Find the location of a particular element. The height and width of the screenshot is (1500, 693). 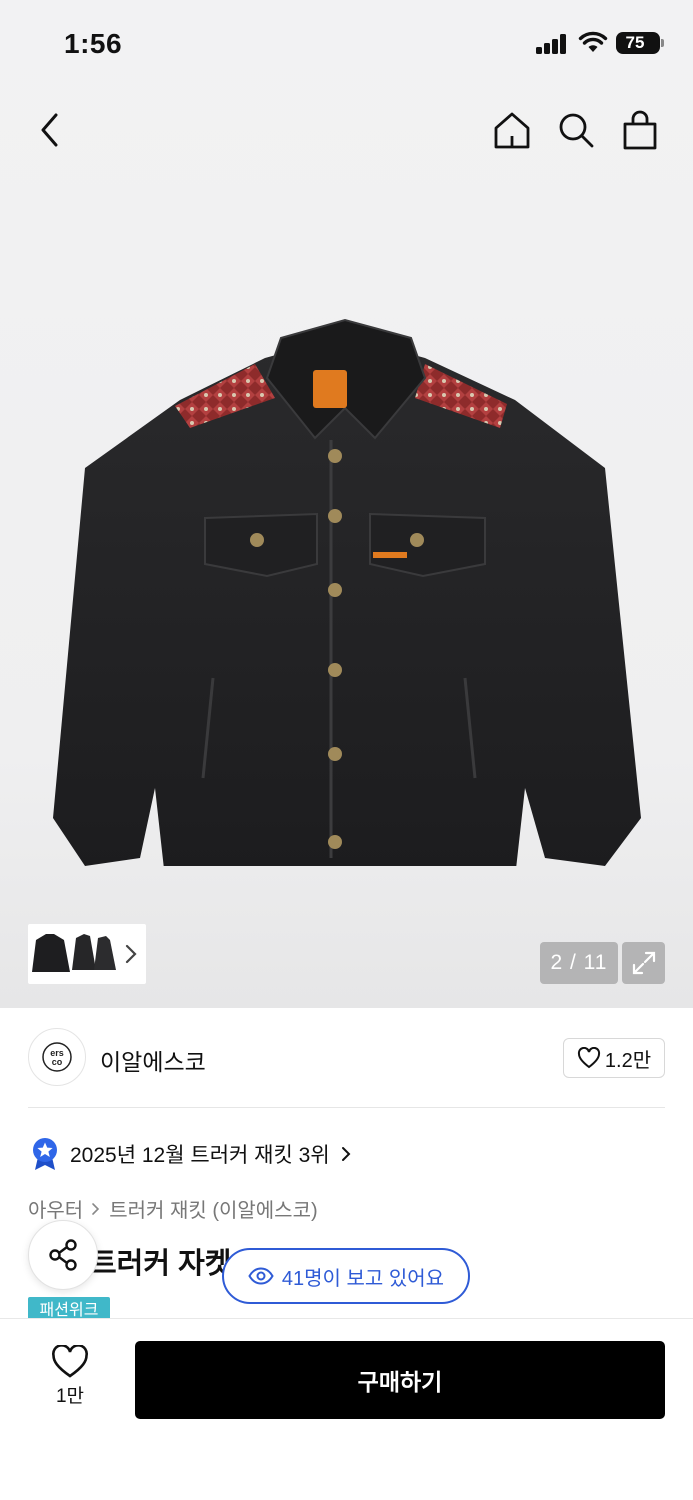

product-like-button: 1만 is located at coordinates (70, 1380).